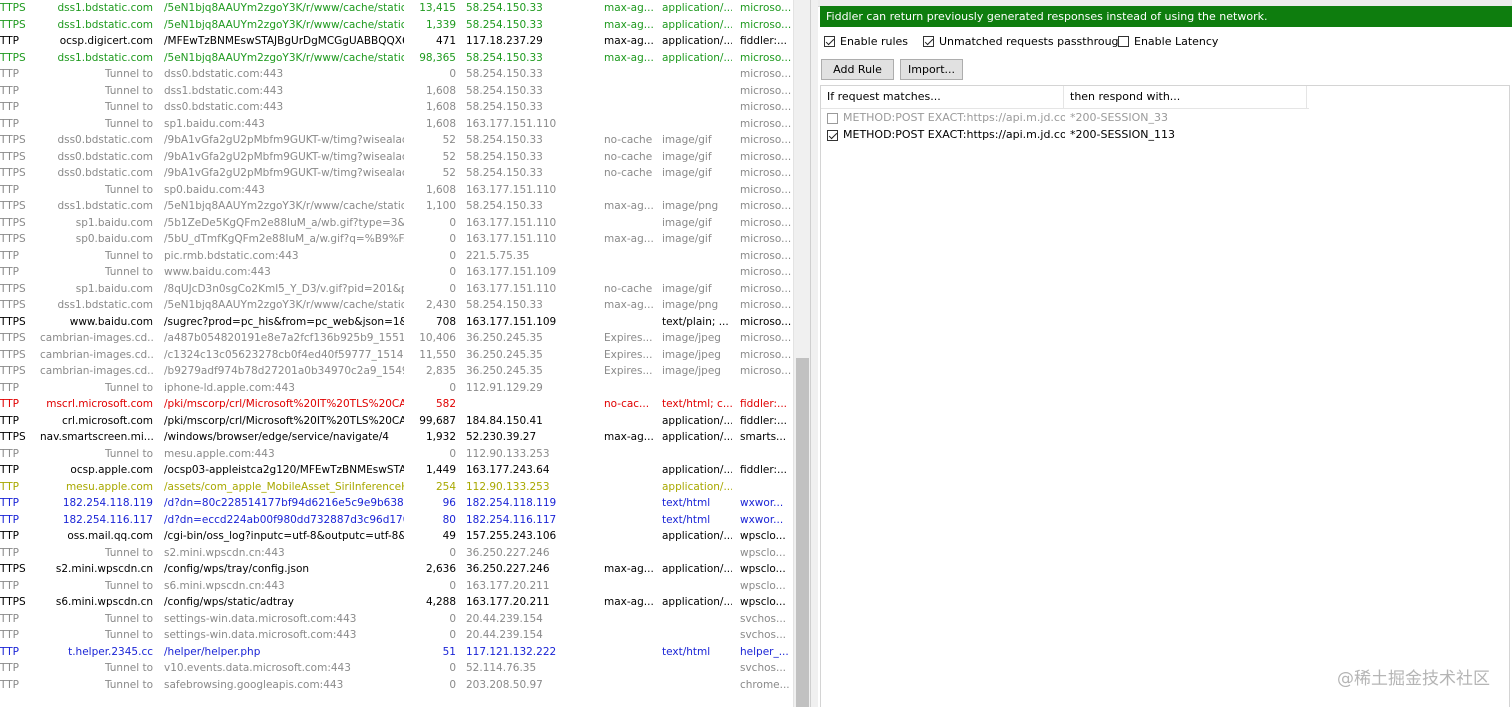 Image resolution: width=1512 pixels, height=707 pixels. Describe the element at coordinates (686, 651) in the screenshot. I see `content-type-cell: text/html` at that location.